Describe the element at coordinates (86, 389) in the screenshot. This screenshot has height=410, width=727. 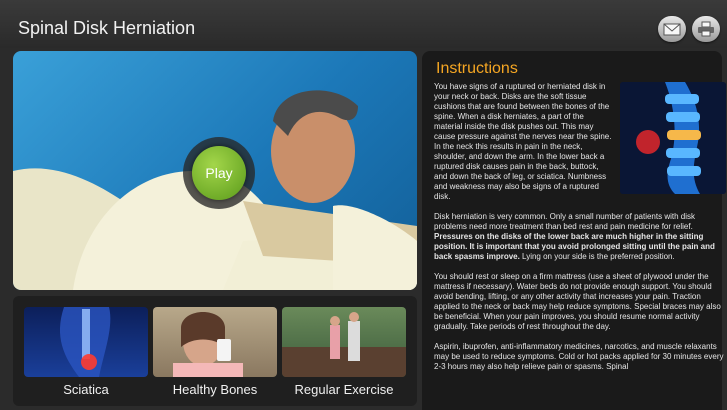
I see `thumb-label-sciatica: Sciatica` at that location.